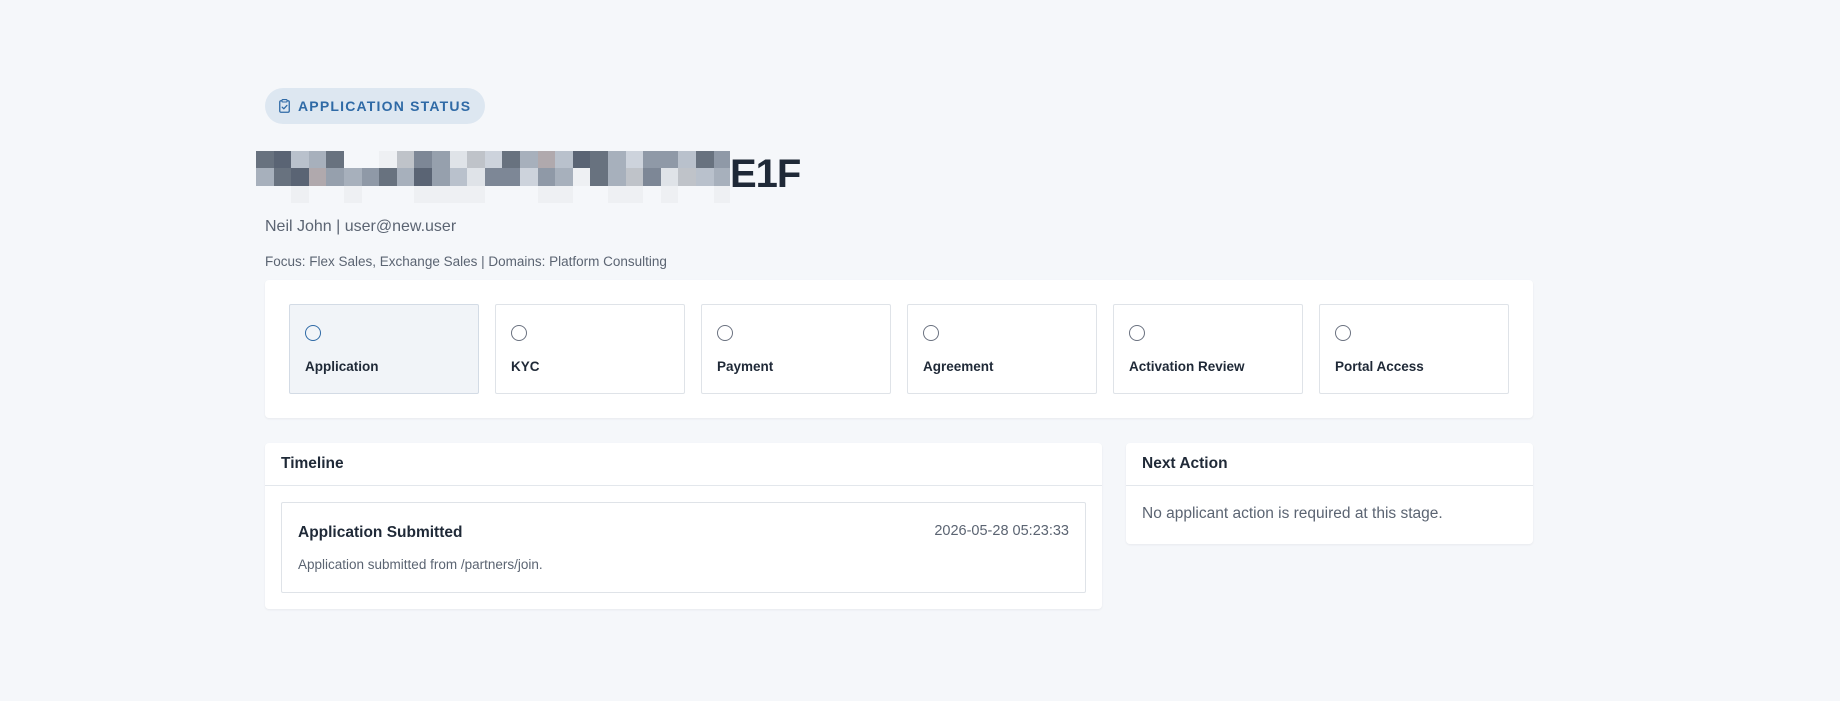  Describe the element at coordinates (384, 349) in the screenshot. I see `step-application: Application` at that location.